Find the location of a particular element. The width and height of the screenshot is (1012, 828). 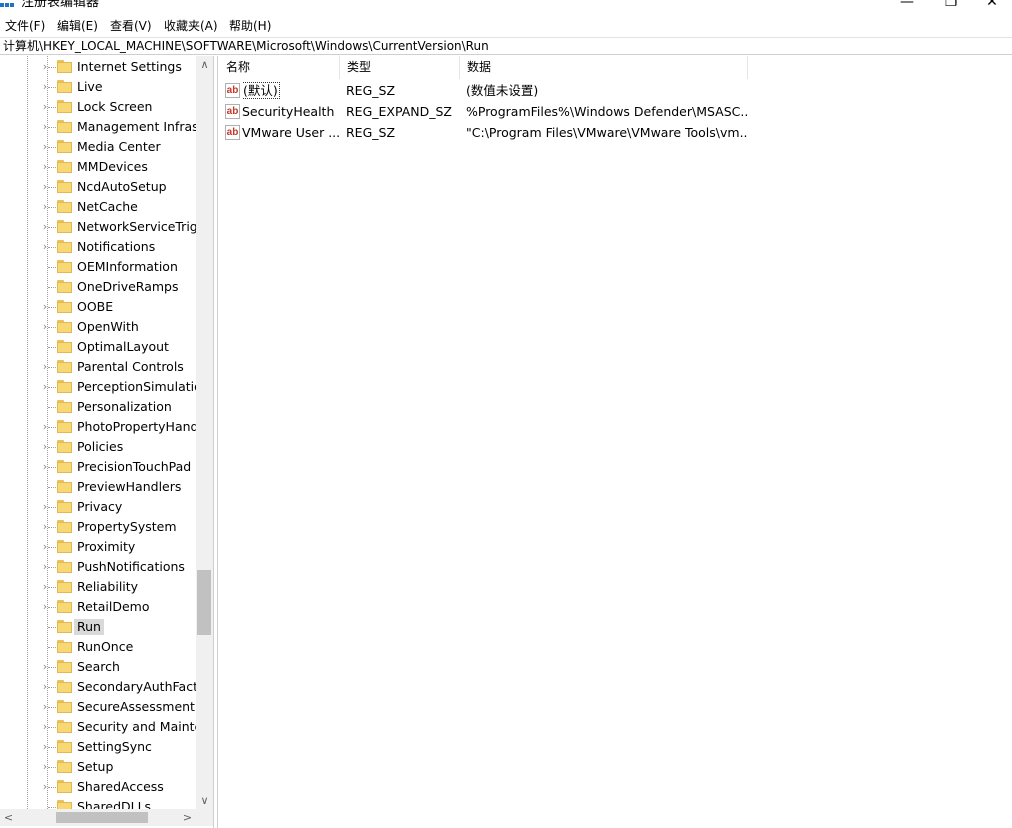

title-bar: 注册表编辑器 — ❐ ✕ is located at coordinates (506, 7).